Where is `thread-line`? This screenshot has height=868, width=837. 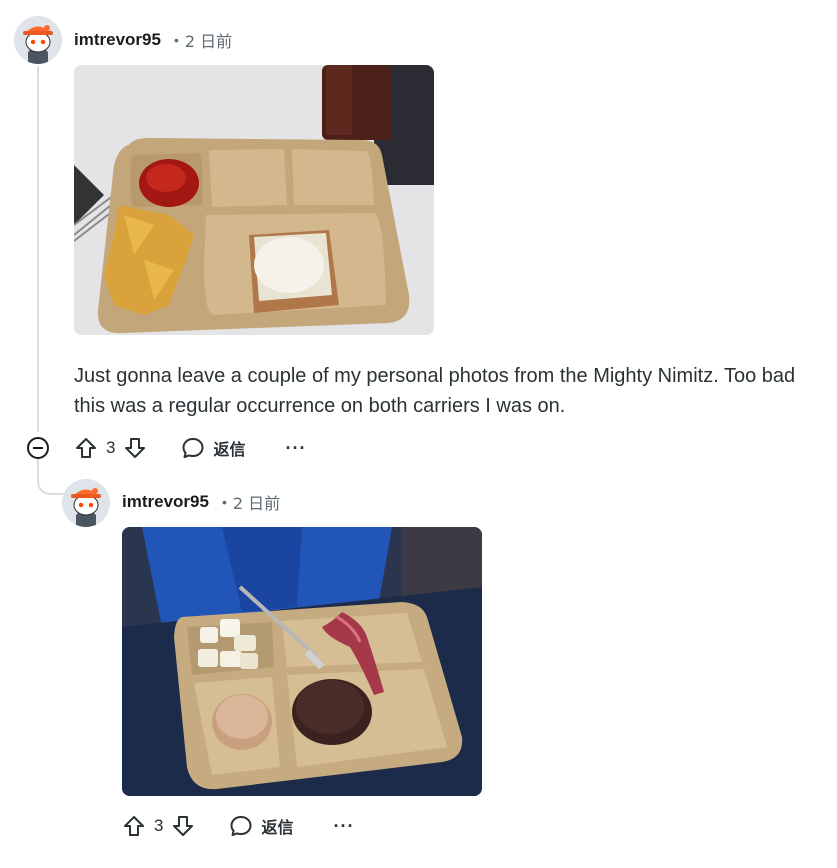 thread-line is located at coordinates (38, 249).